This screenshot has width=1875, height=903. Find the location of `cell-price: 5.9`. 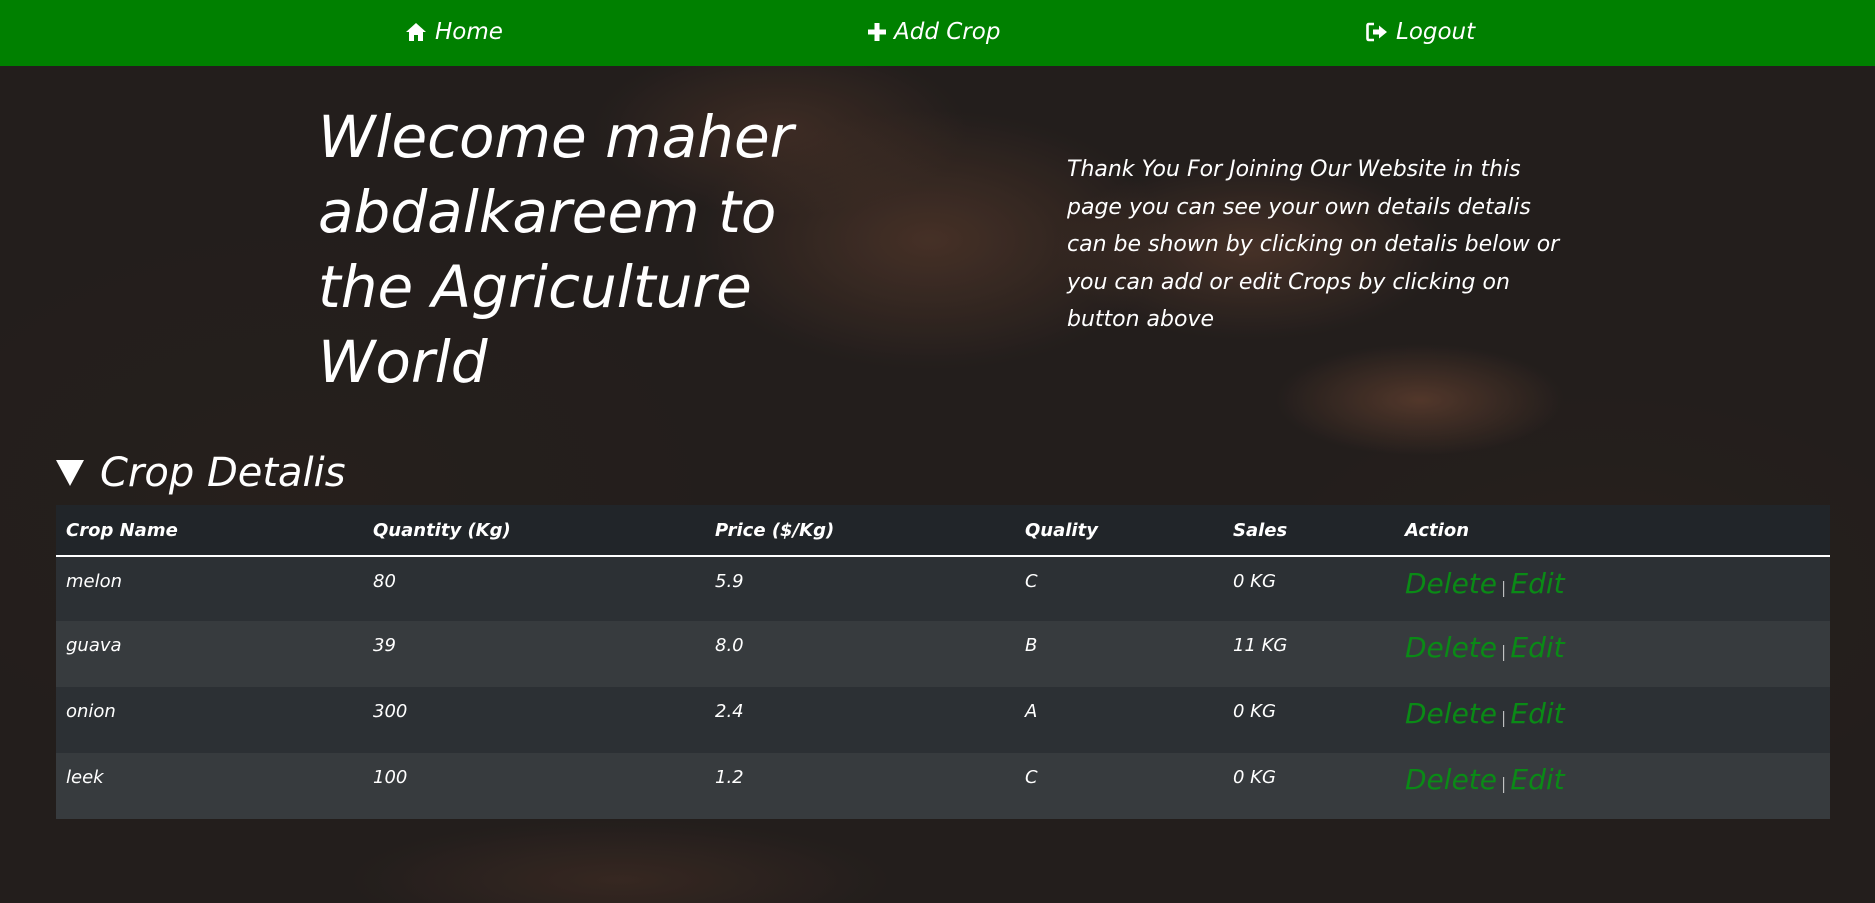

cell-price: 5.9 is located at coordinates (860, 588).